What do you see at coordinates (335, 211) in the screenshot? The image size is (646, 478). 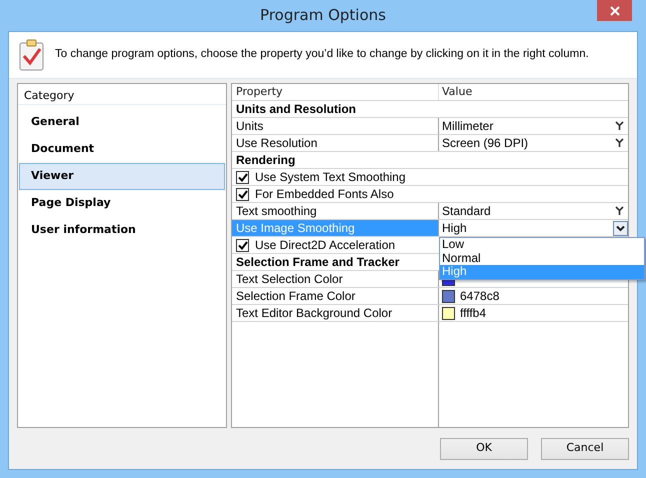 I see `property-name: Text smoothing` at bounding box center [335, 211].